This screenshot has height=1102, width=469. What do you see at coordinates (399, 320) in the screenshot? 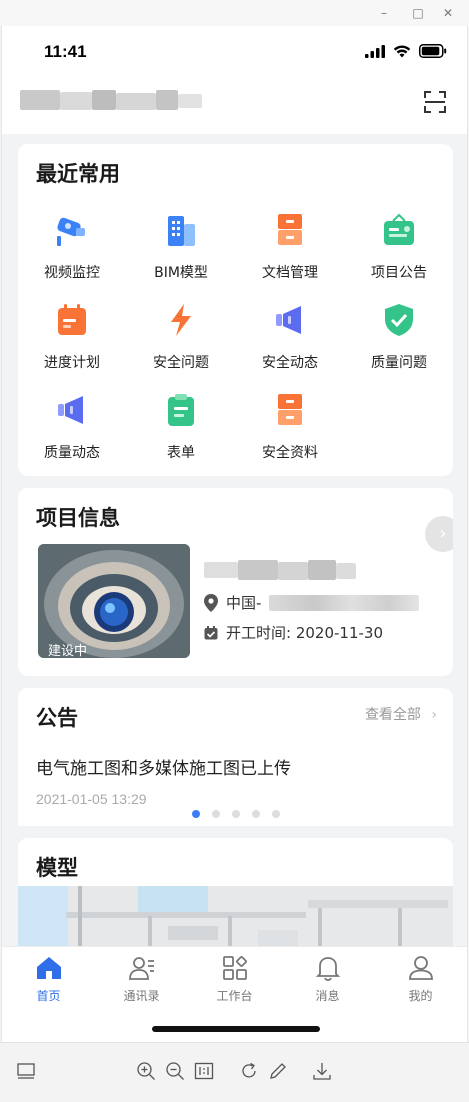
I see `shield-check-icon` at bounding box center [399, 320].